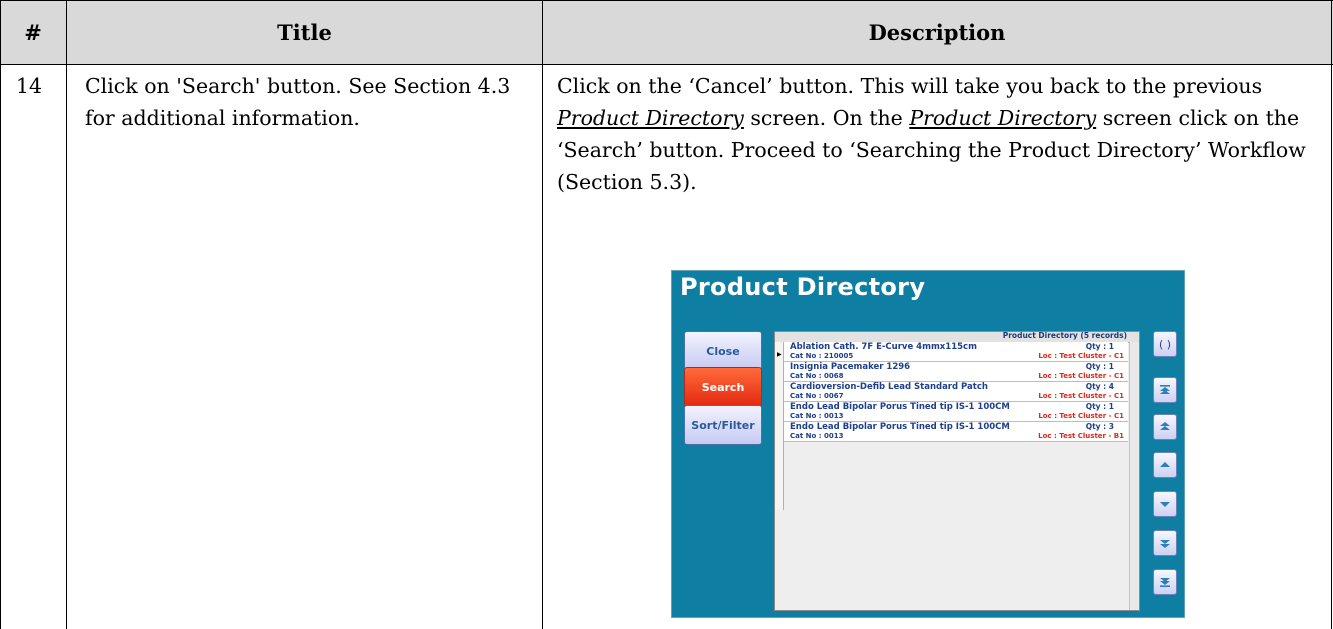 The width and height of the screenshot is (1333, 629). I want to click on desc-text-2: screen. On the, so click(826, 118).